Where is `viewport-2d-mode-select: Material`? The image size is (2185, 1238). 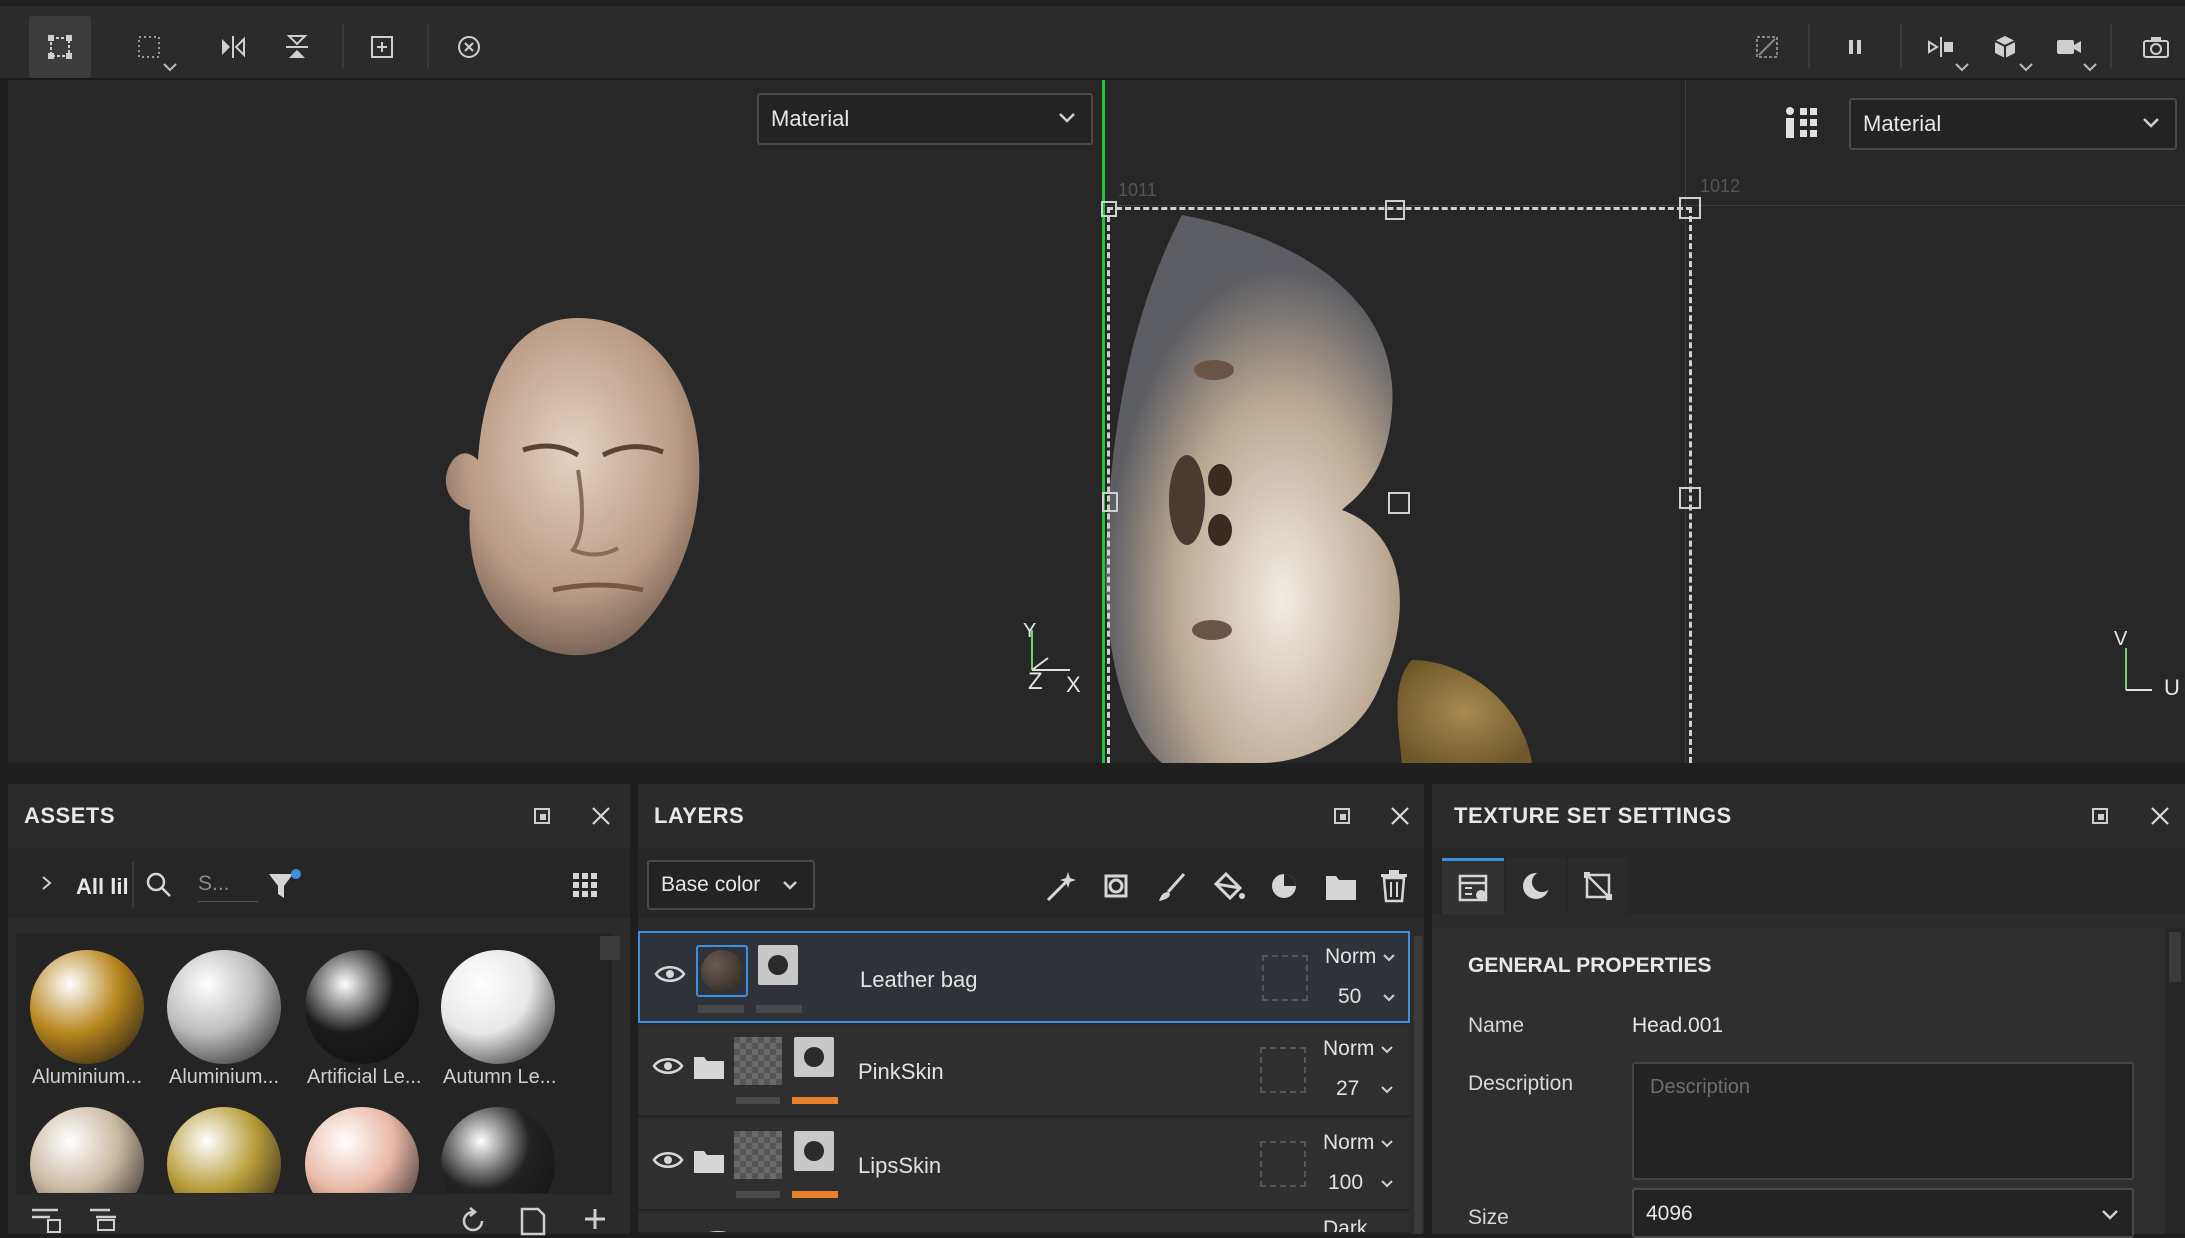 viewport-2d-mode-select: Material is located at coordinates (2013, 124).